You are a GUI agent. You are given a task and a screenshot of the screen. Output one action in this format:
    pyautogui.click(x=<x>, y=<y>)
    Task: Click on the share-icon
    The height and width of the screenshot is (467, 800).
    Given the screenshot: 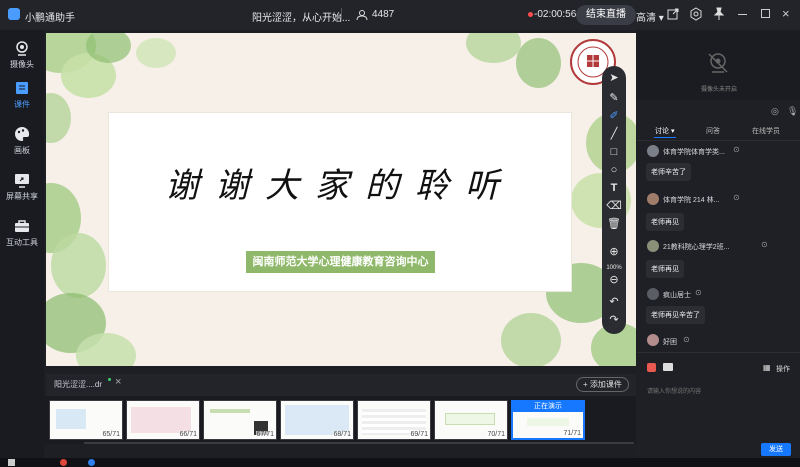 What is the action you would take?
    pyautogui.click(x=673, y=16)
    